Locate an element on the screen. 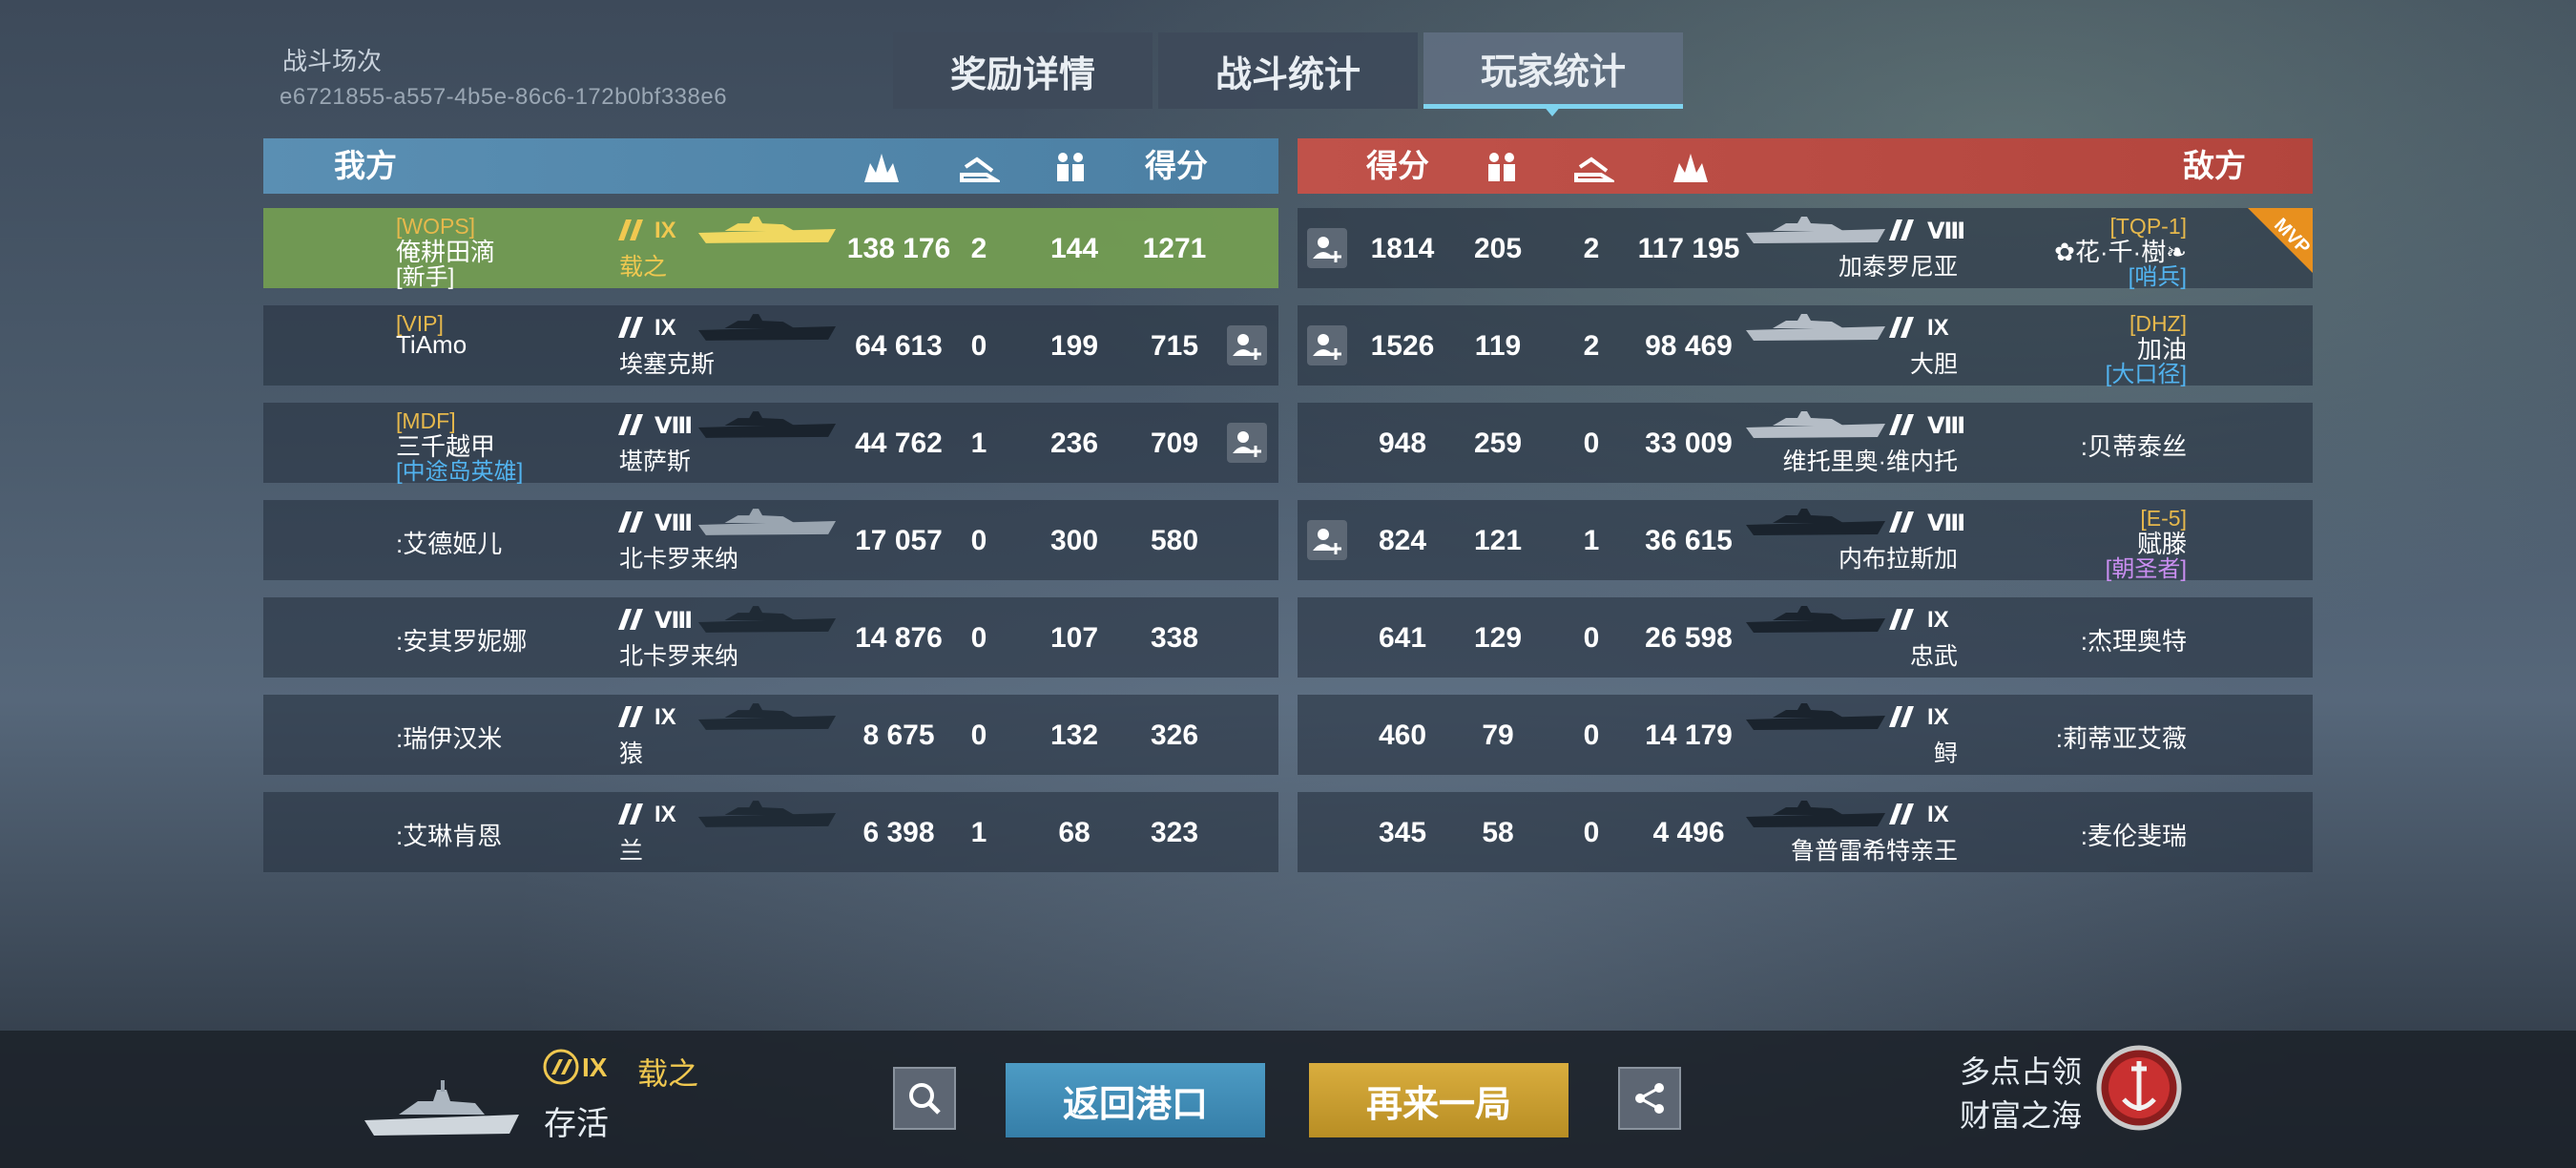 Image resolution: width=2576 pixels, height=1168 pixels. our-player-row: :艾德姬儿 Ⅷ 北卡罗来纳 17 057 0 300 580 is located at coordinates (770, 540).